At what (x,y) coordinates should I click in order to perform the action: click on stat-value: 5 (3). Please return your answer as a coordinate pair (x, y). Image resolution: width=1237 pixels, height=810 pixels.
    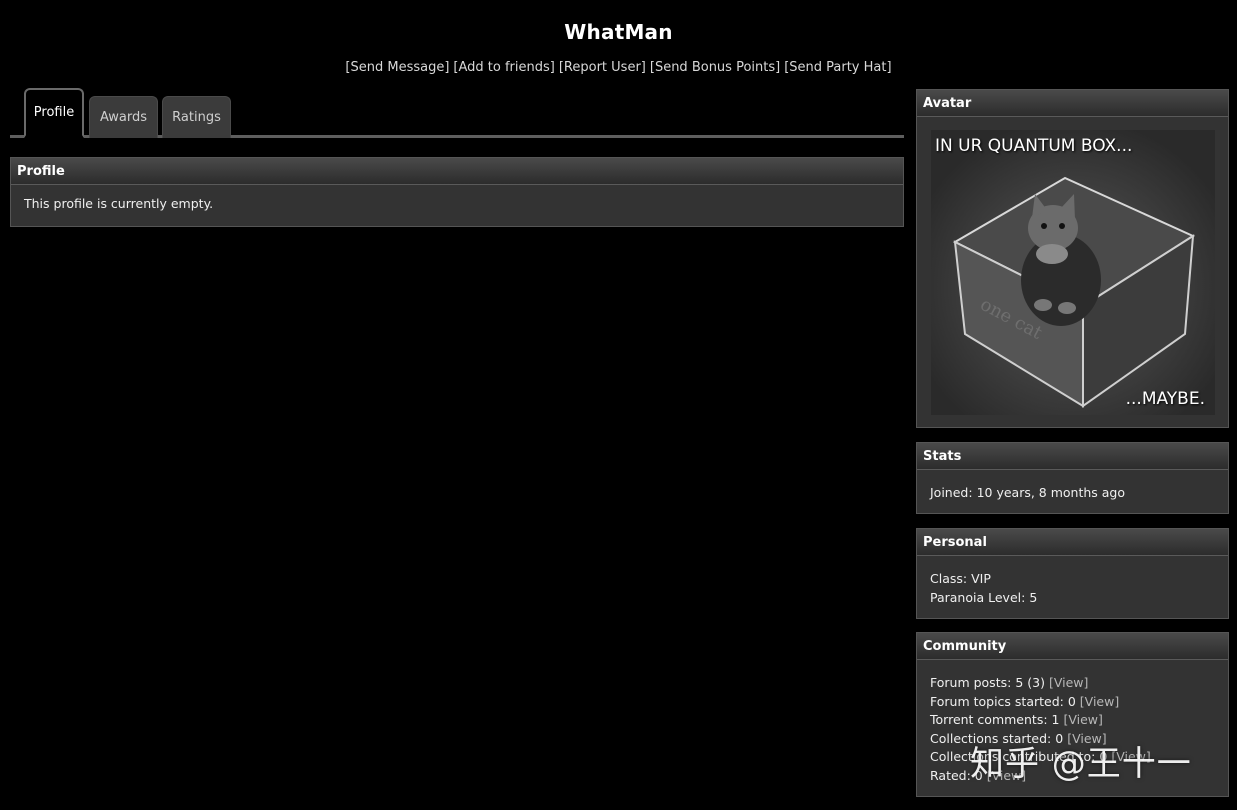
    Looking at the image, I should click on (1030, 682).